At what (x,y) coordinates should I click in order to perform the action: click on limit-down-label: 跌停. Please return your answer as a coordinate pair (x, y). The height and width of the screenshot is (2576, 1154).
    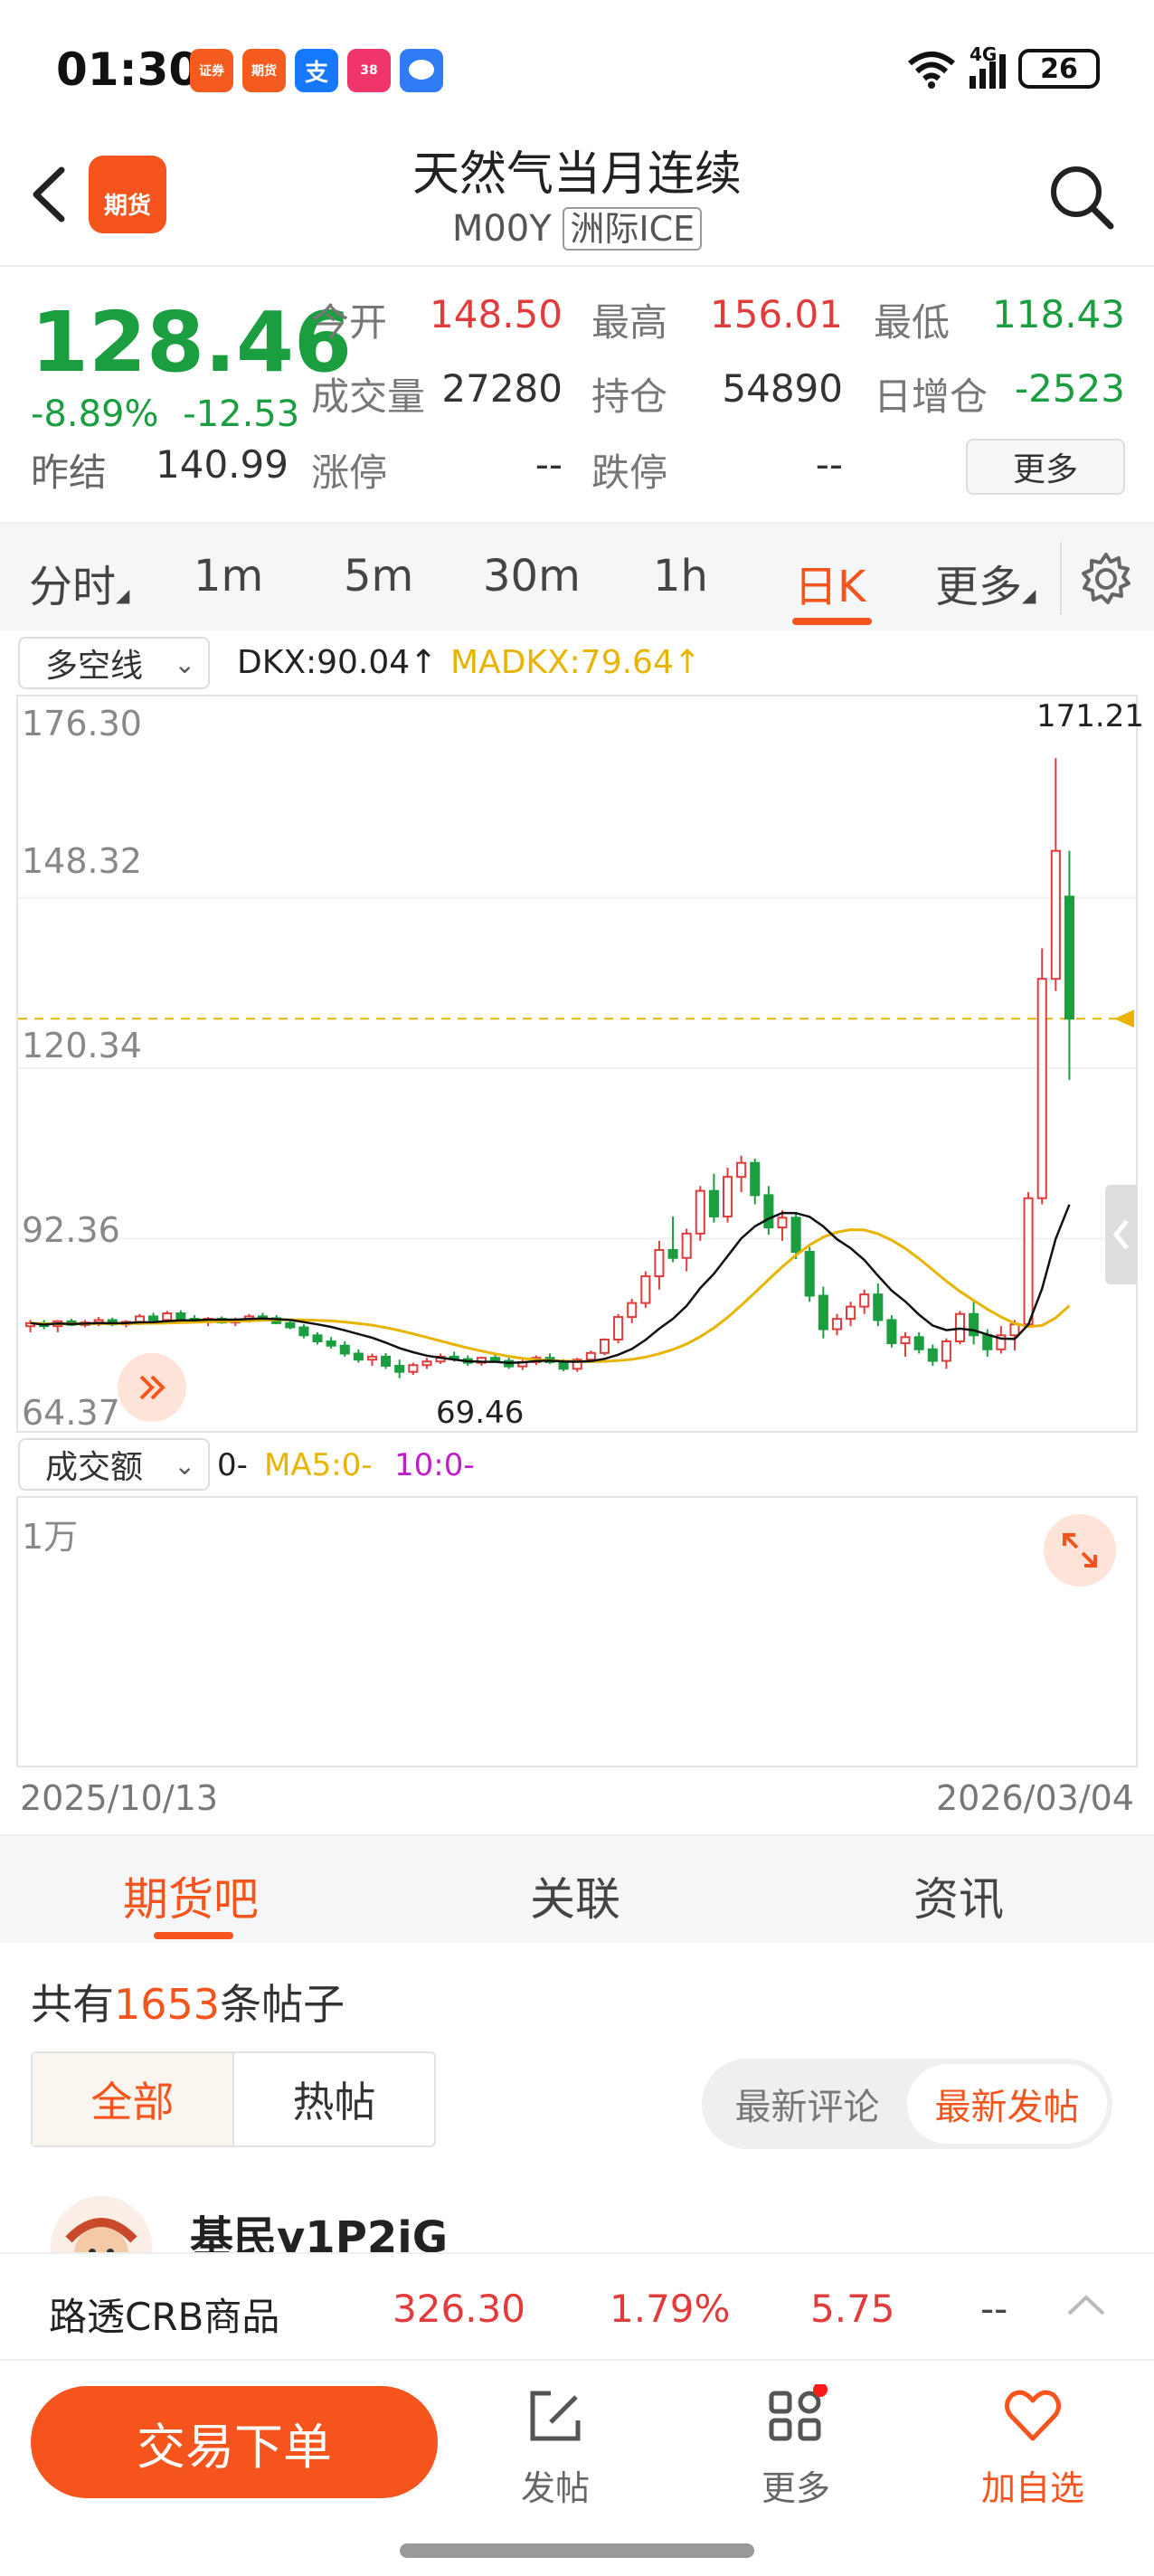
    Looking at the image, I should click on (629, 472).